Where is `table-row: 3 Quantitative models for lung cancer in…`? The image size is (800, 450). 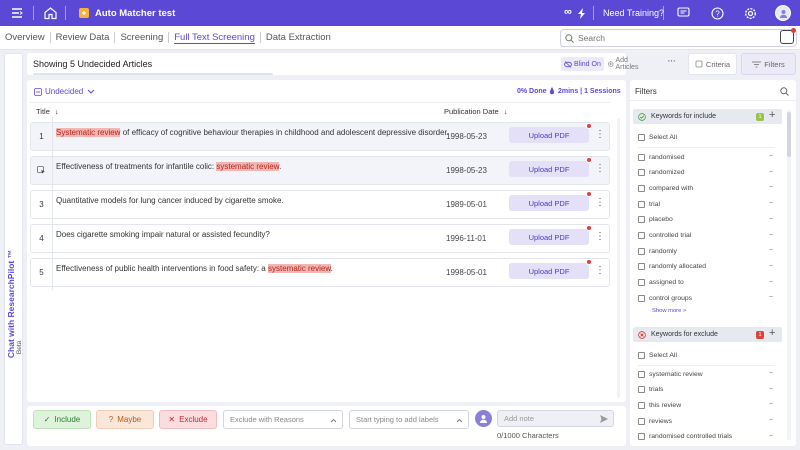
table-row: 3 Quantitative models for lung cancer in… is located at coordinates (320, 204).